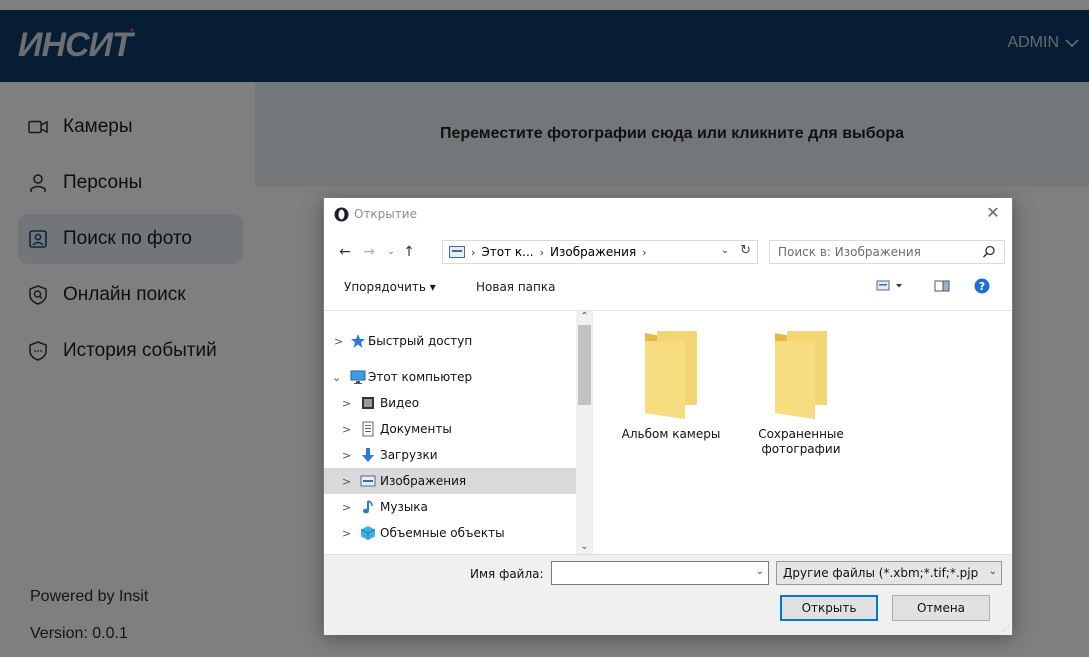 The width and height of the screenshot is (1089, 657). I want to click on search-input, so click(878, 252).